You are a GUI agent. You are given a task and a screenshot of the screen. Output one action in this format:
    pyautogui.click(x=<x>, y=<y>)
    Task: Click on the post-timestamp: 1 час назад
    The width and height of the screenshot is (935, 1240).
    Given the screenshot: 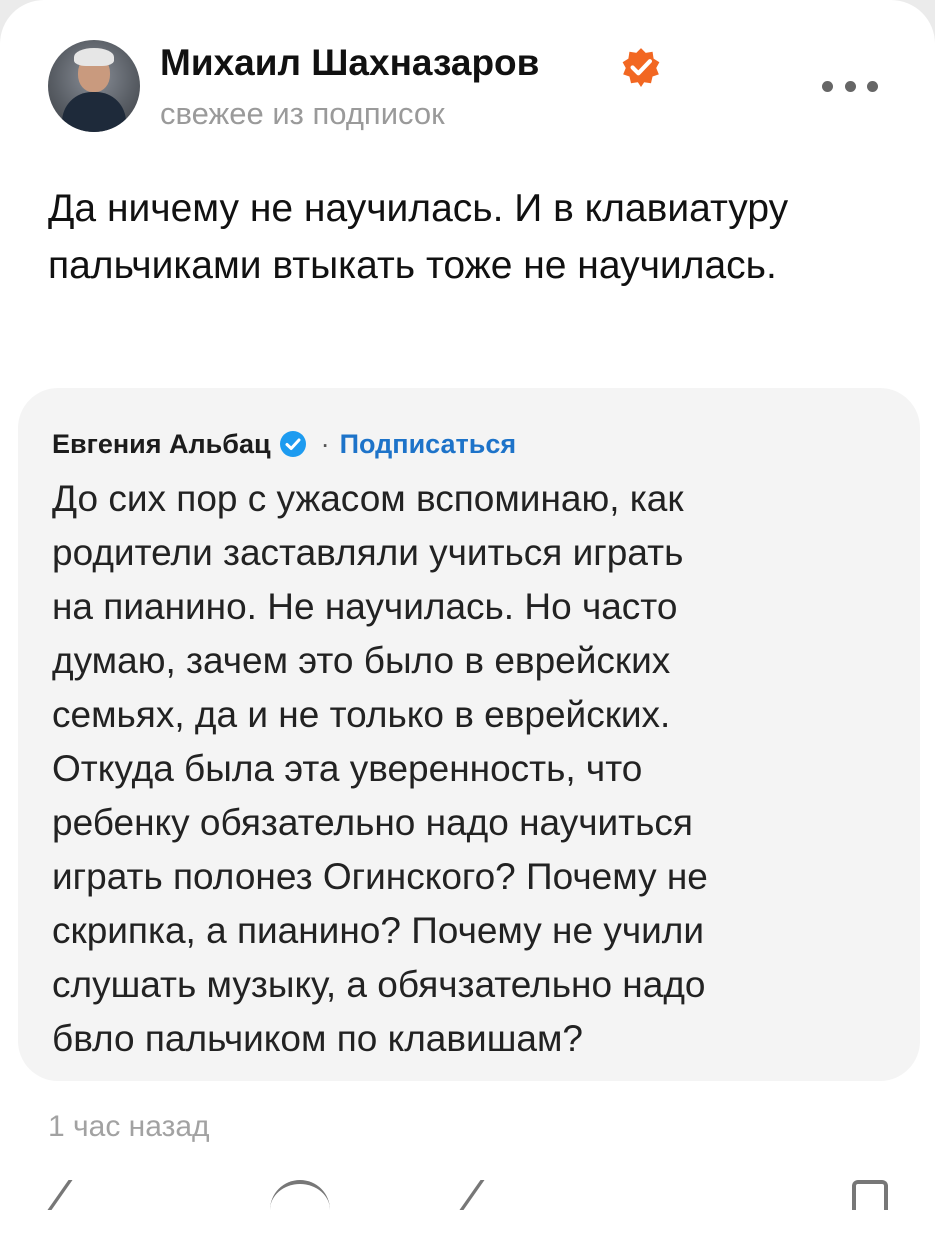 What is the action you would take?
    pyautogui.click(x=129, y=1126)
    